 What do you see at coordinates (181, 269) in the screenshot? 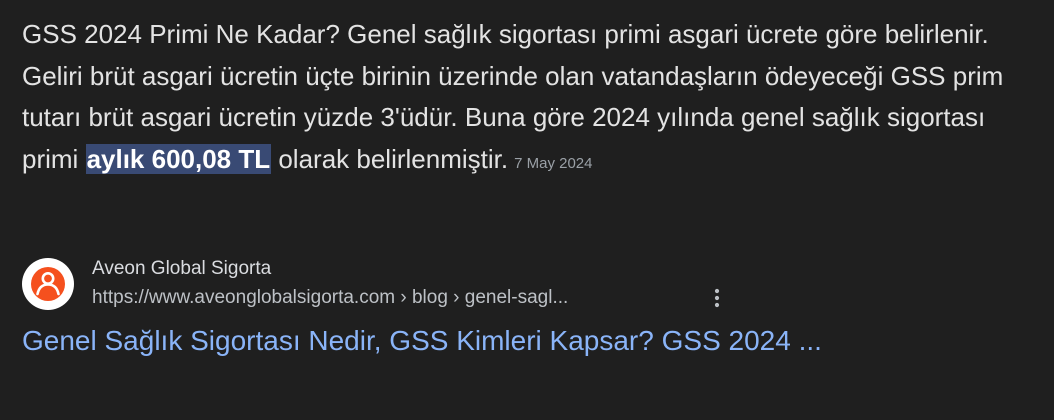
I see `site-name: Aveon Global Sigorta` at bounding box center [181, 269].